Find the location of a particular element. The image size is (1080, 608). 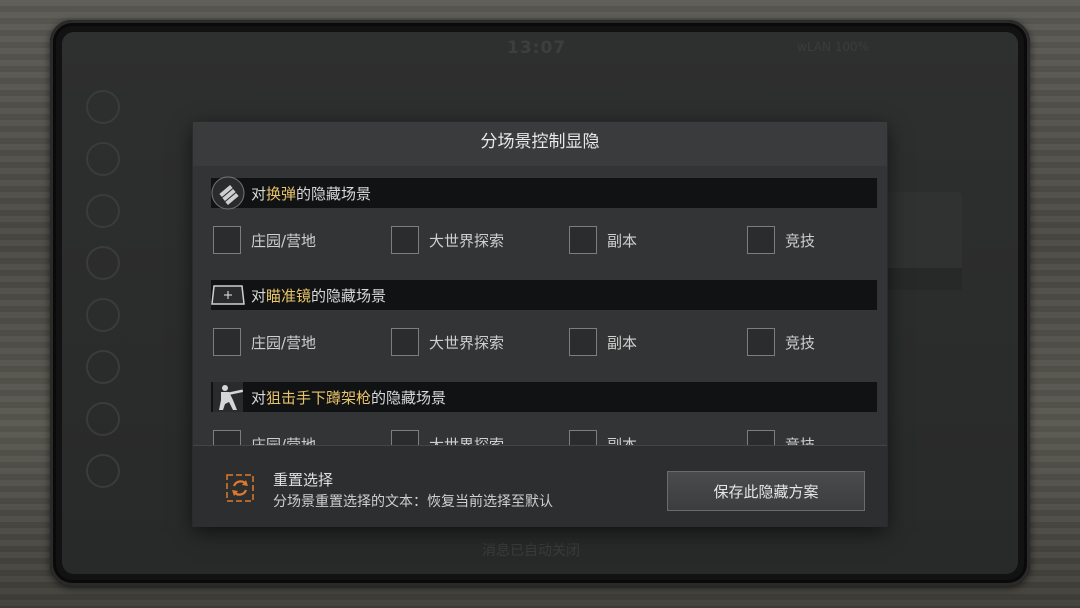

scope-icon is located at coordinates (228, 295).